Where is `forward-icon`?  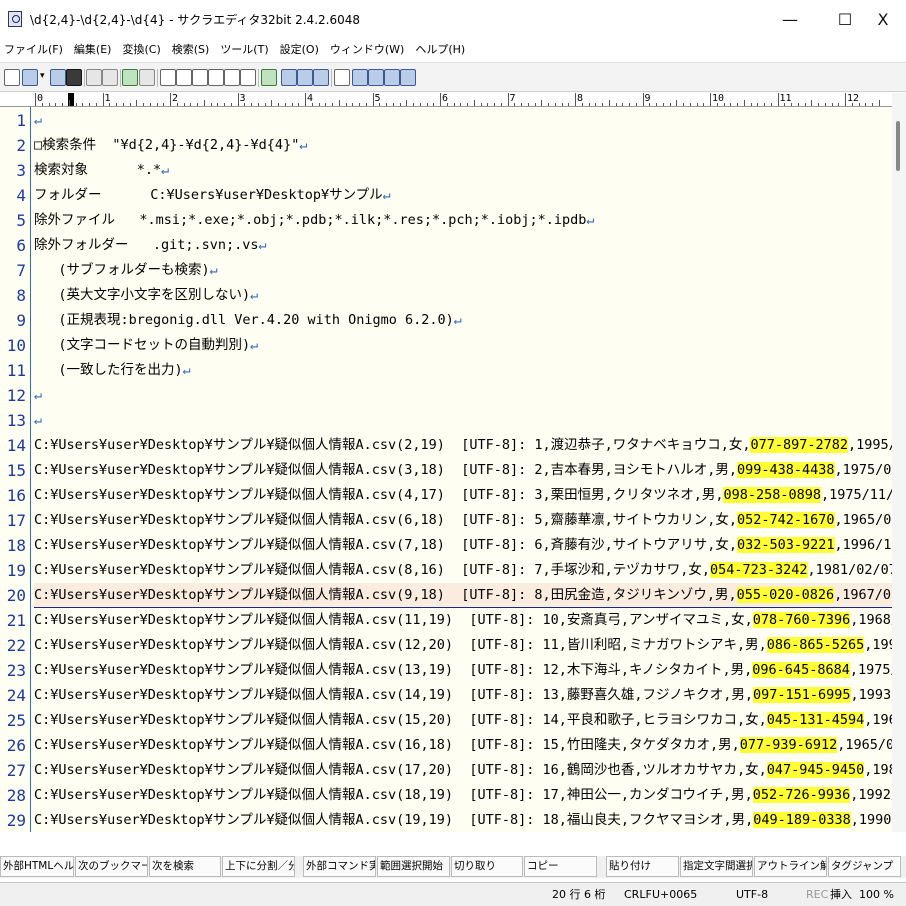
forward-icon is located at coordinates (147, 77).